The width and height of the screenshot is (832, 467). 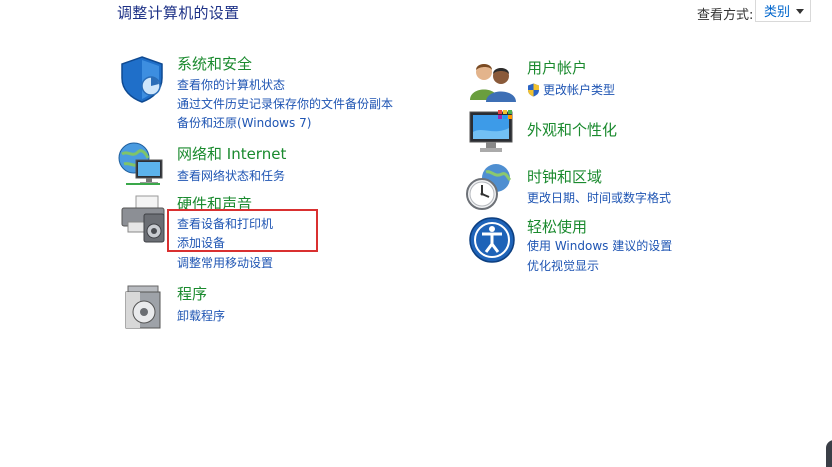 I want to click on category-appearance-personalization: 外观和个性化, so click(x=572, y=129).